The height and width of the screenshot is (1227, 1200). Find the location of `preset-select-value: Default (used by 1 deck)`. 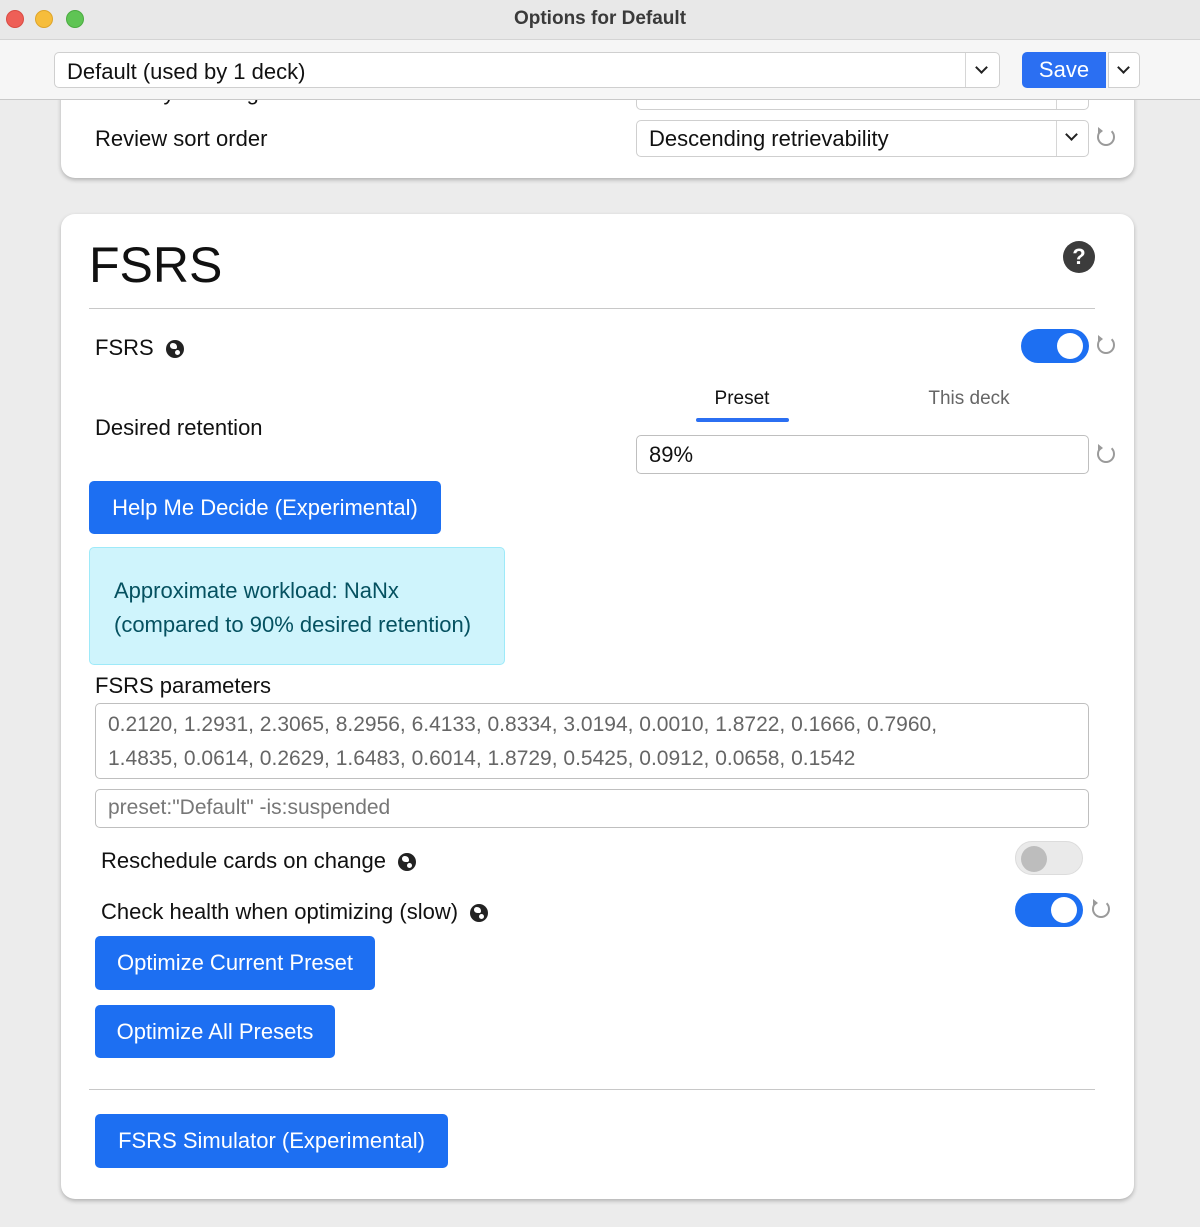

preset-select-value: Default (used by 1 deck) is located at coordinates (186, 71).